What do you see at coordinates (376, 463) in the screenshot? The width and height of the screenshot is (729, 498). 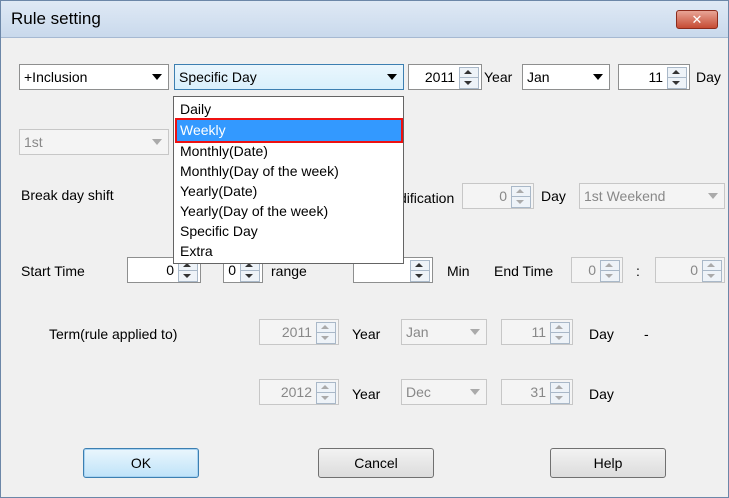 I see `cancel-button: Cancel` at bounding box center [376, 463].